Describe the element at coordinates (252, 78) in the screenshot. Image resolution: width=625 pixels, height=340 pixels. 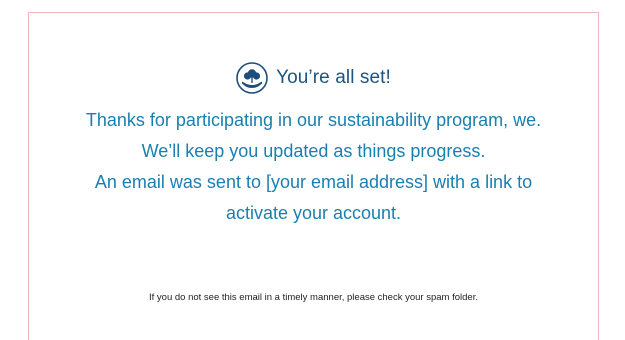
I see `cotton-plant-in-hand-icon` at that location.